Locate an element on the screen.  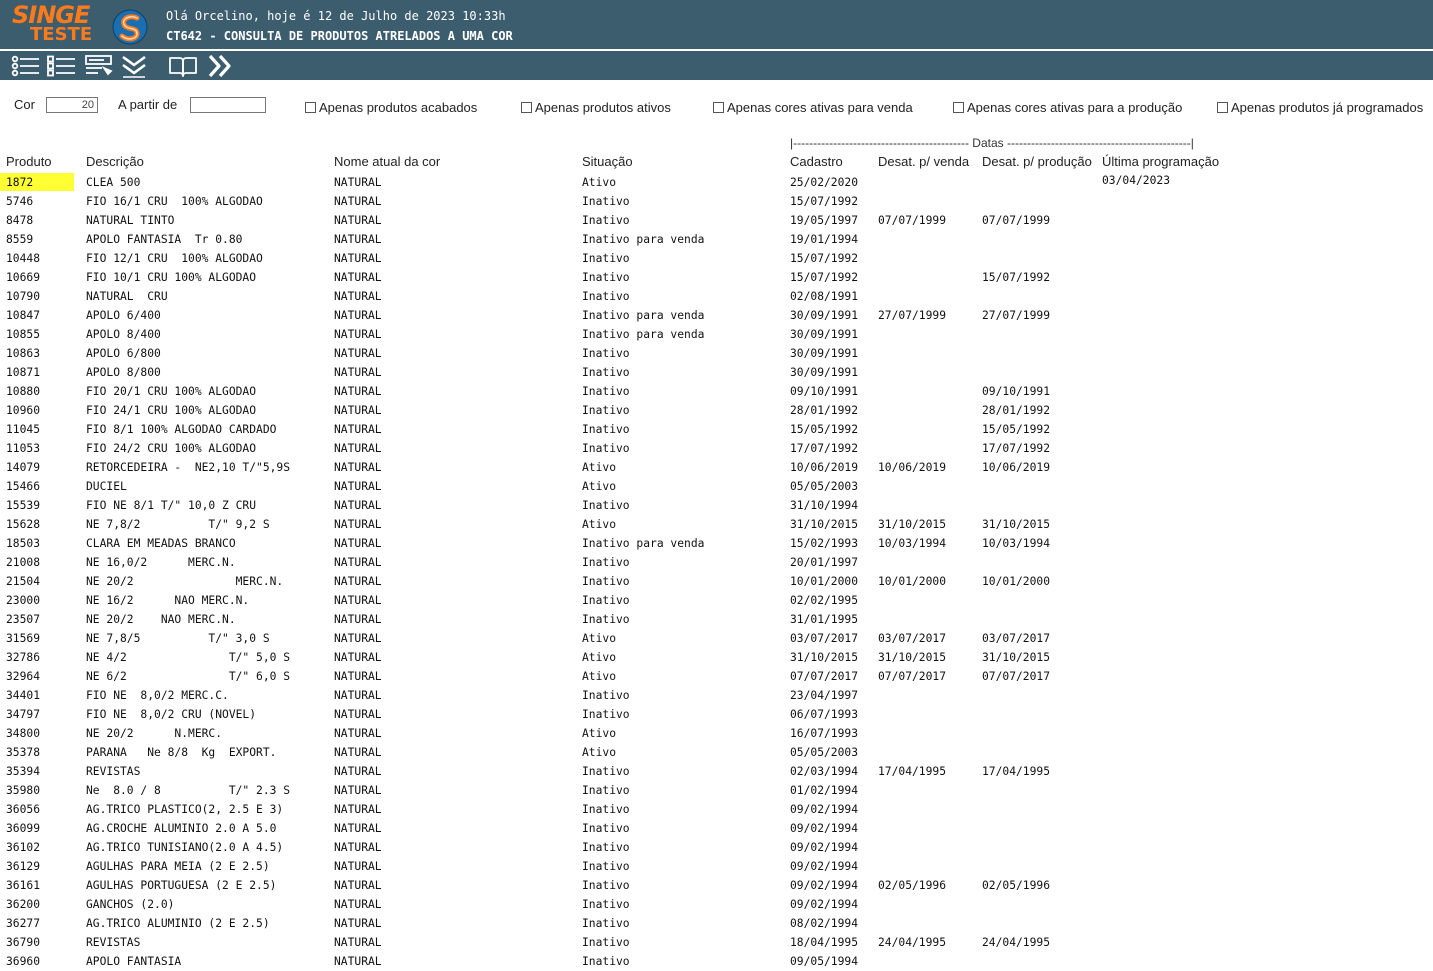
col-header-situacao: Situação is located at coordinates (607, 161).